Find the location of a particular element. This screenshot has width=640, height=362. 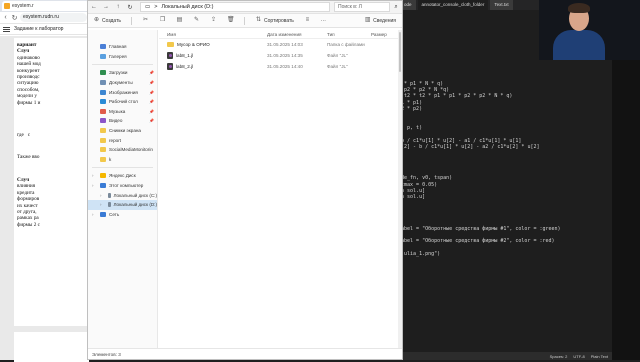

documents-icon is located at coordinates (103, 83).